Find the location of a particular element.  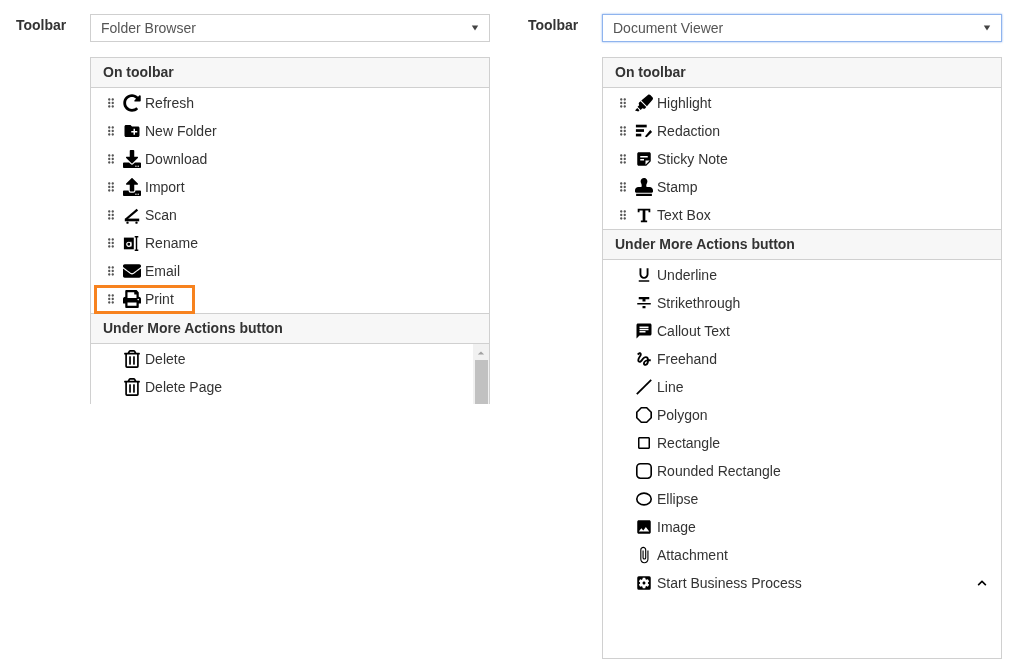

line-icon is located at coordinates (644, 387).